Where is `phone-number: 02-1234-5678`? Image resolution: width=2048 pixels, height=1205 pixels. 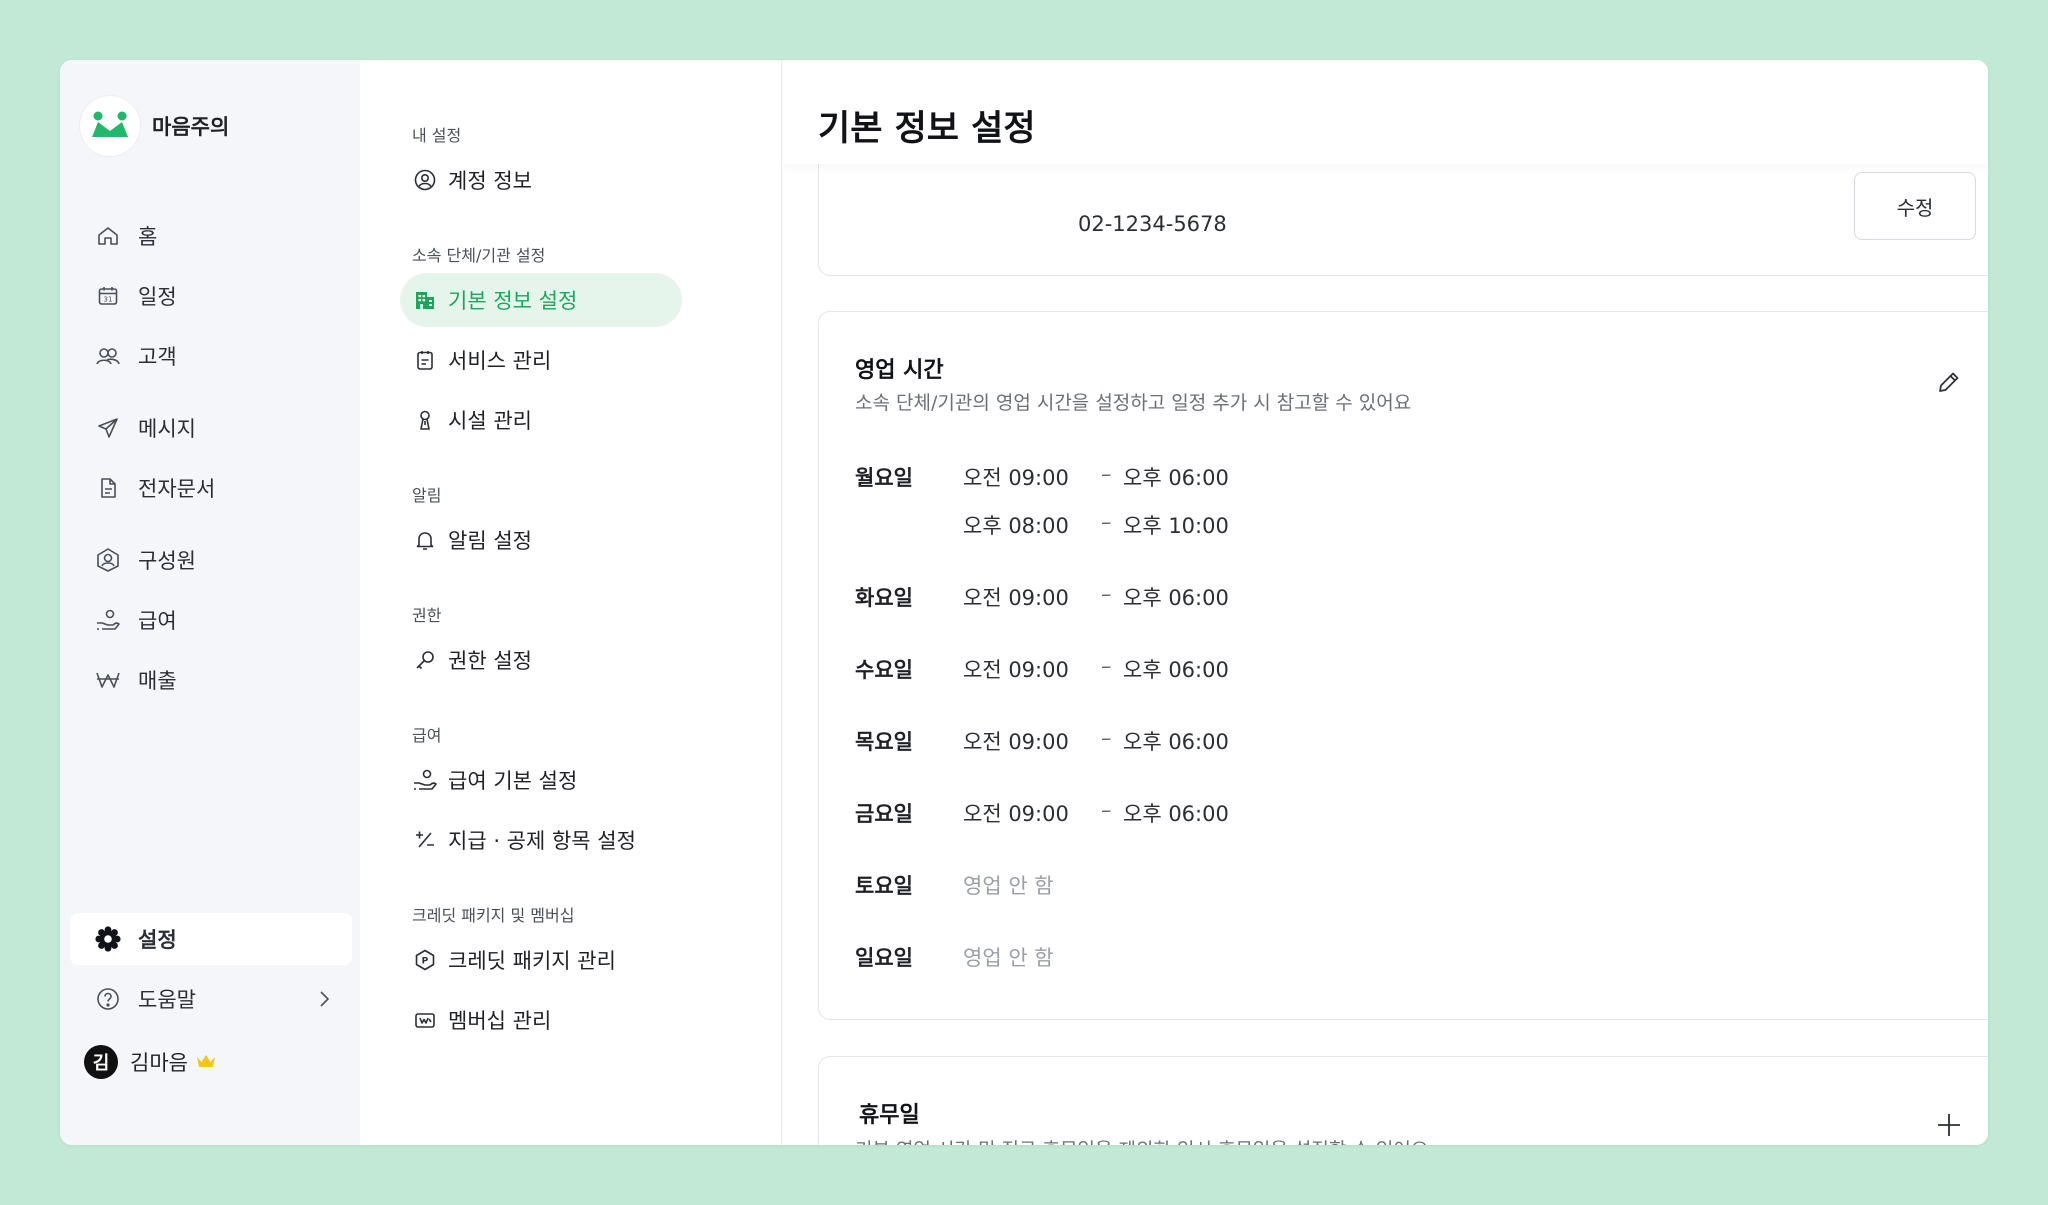 phone-number: 02-1234-5678 is located at coordinates (1152, 224).